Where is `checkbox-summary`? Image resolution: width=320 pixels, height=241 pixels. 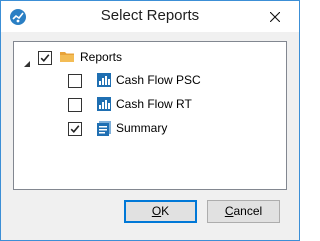
checkbox-summary is located at coordinates (75, 129).